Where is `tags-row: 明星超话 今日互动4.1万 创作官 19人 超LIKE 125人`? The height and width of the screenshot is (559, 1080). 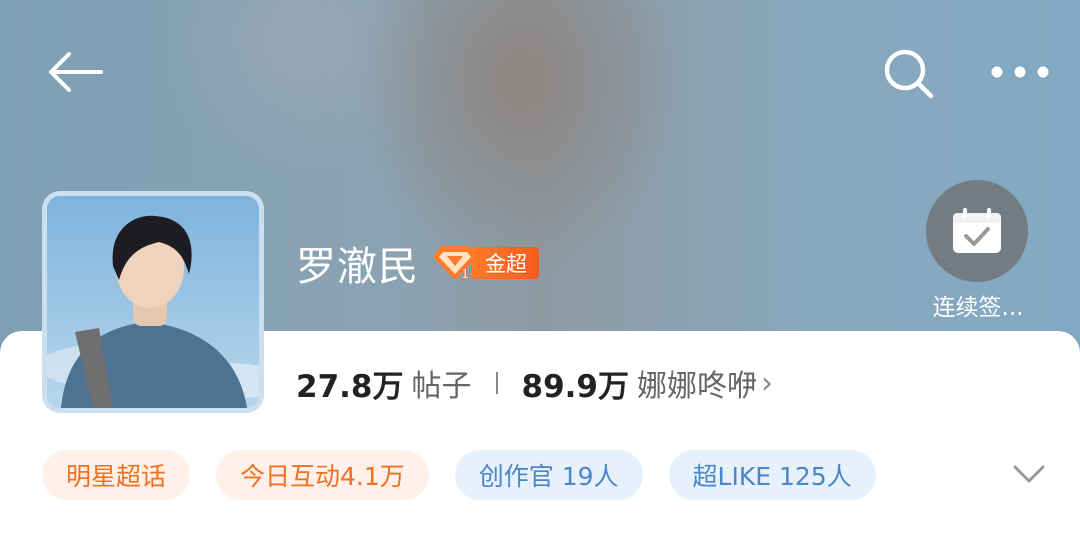 tags-row: 明星超话 今日互动4.1万 创作官 19人 超LIKE 125人 is located at coordinates (472, 475).